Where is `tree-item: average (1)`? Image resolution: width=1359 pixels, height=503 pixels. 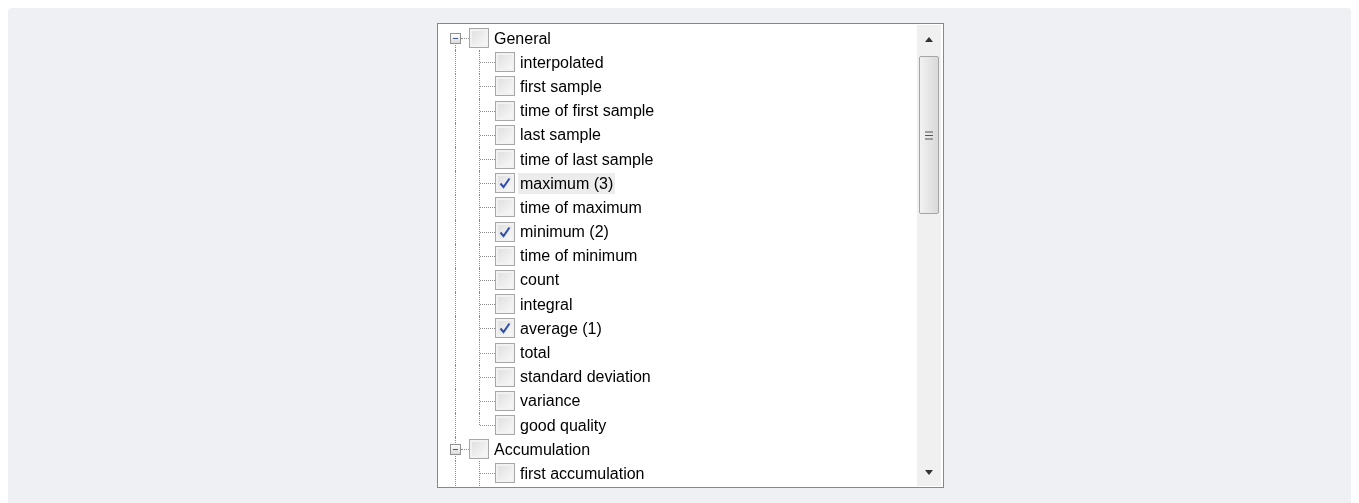
tree-item: average (1) is located at coordinates (561, 328).